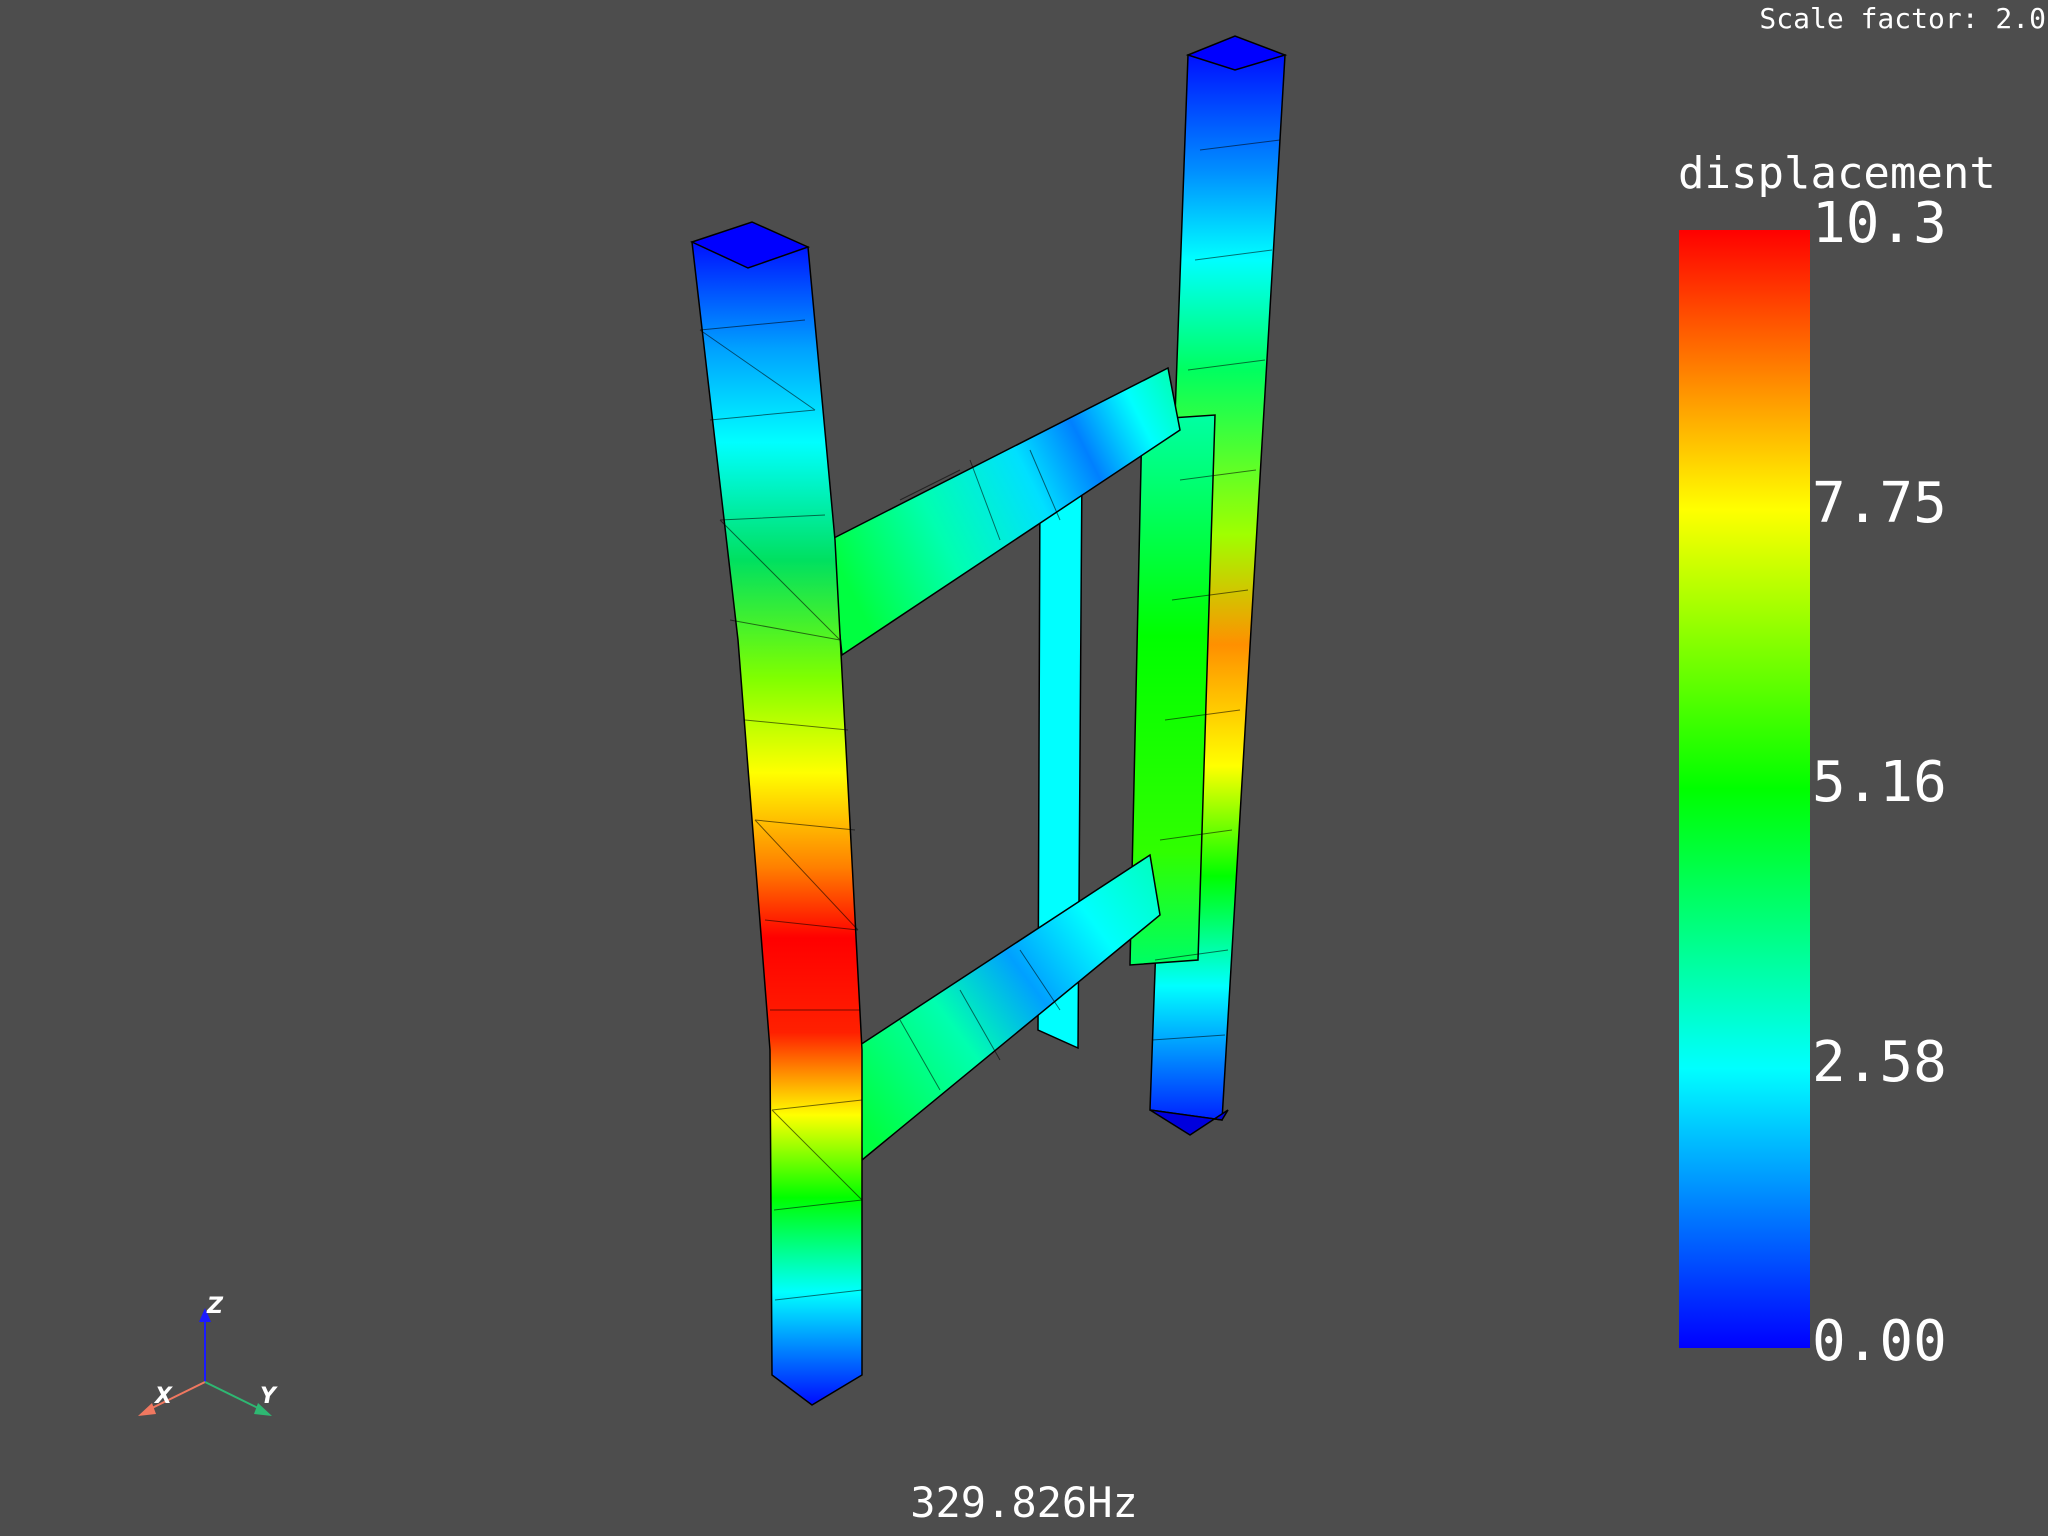 This screenshot has width=2048, height=1536. Describe the element at coordinates (208, 1355) in the screenshot. I see `axes-triad: Z X Y` at that location.